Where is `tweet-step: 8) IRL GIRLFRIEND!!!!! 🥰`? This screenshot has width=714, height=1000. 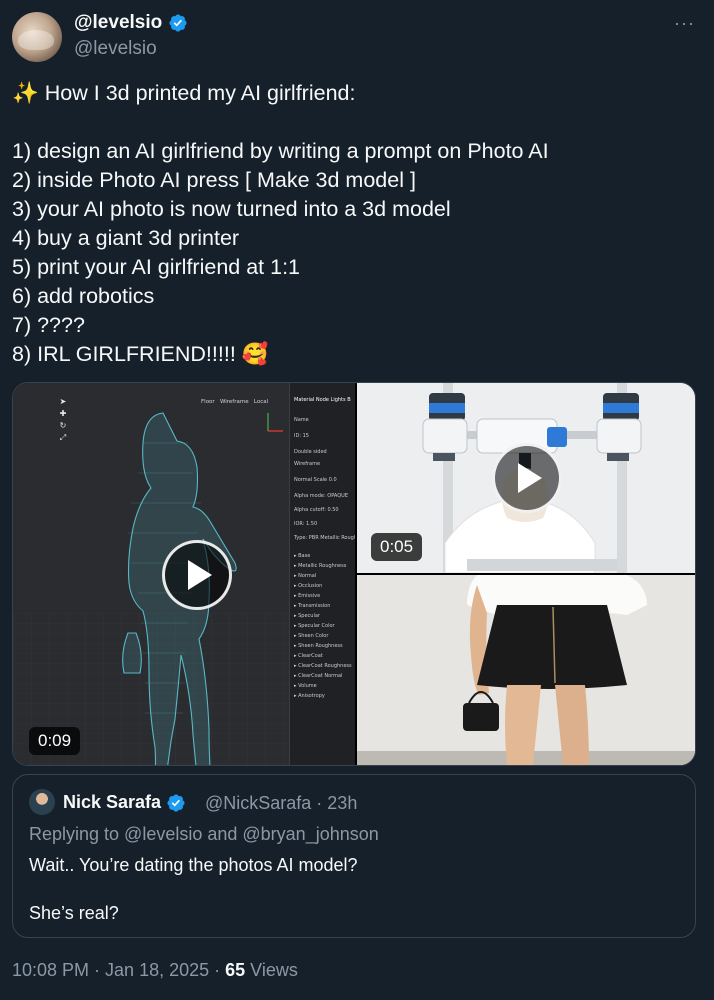 tweet-step: 8) IRL GIRLFRIEND!!!!! 🥰 is located at coordinates (140, 354).